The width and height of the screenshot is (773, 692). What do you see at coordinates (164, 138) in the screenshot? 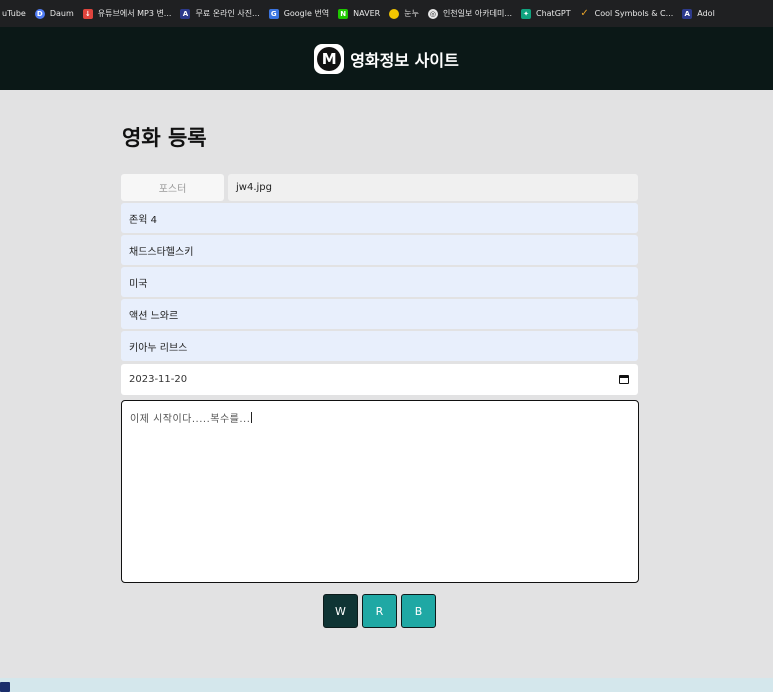
I see `page-title: 영화 등록` at bounding box center [164, 138].